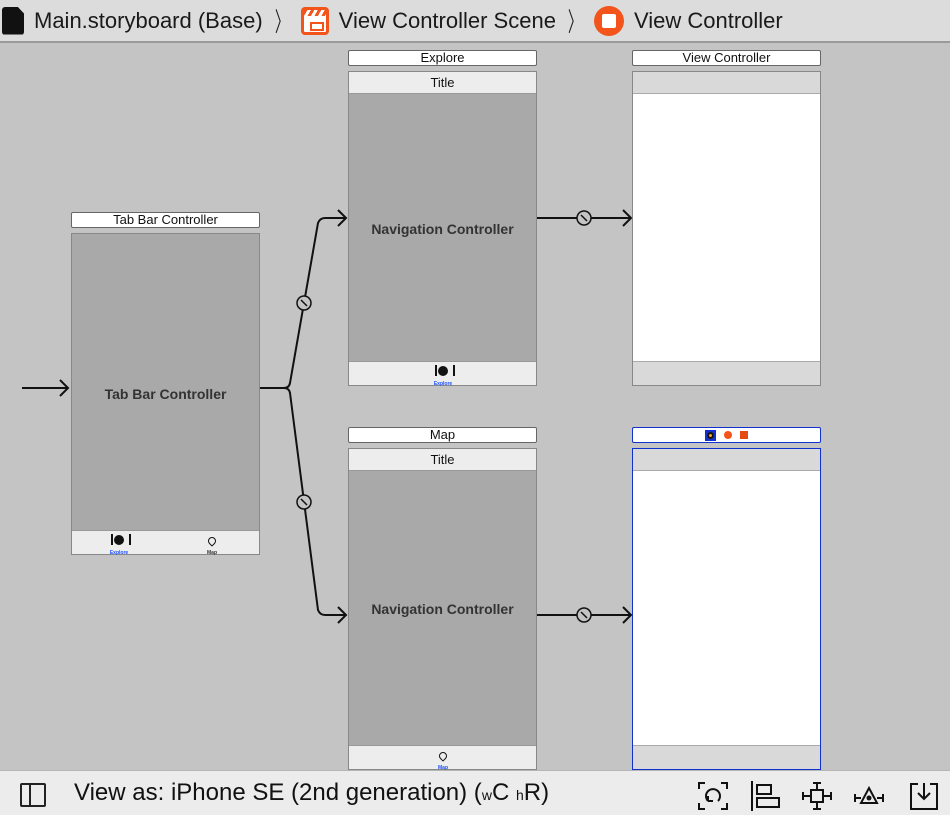 Image resolution: width=950 pixels, height=815 pixels. What do you see at coordinates (817, 796) in the screenshot?
I see `add-new-constraints-icon` at bounding box center [817, 796].